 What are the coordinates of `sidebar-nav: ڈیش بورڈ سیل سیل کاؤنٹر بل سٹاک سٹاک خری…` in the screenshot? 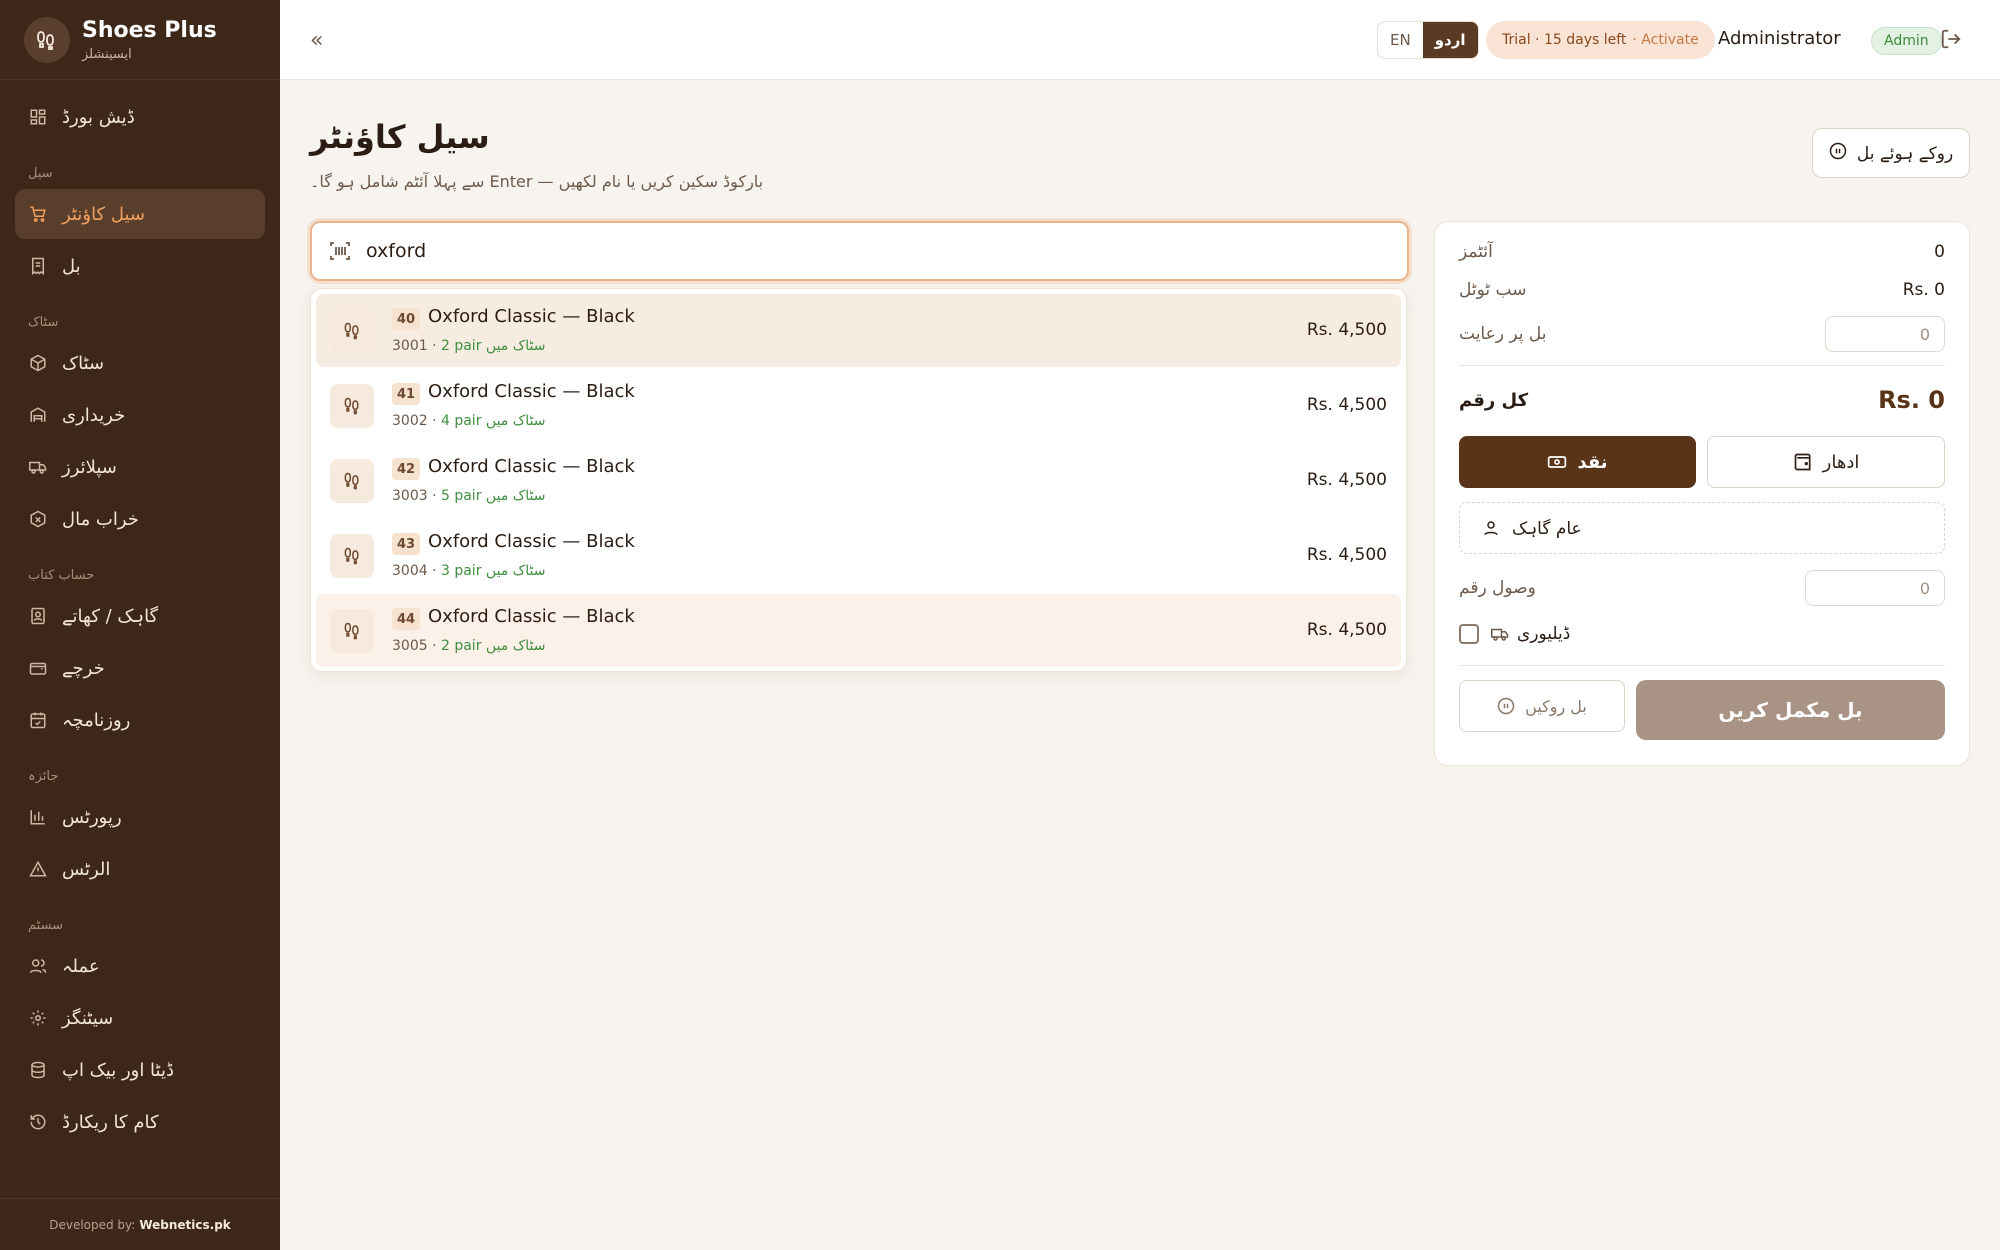 It's located at (140, 620).